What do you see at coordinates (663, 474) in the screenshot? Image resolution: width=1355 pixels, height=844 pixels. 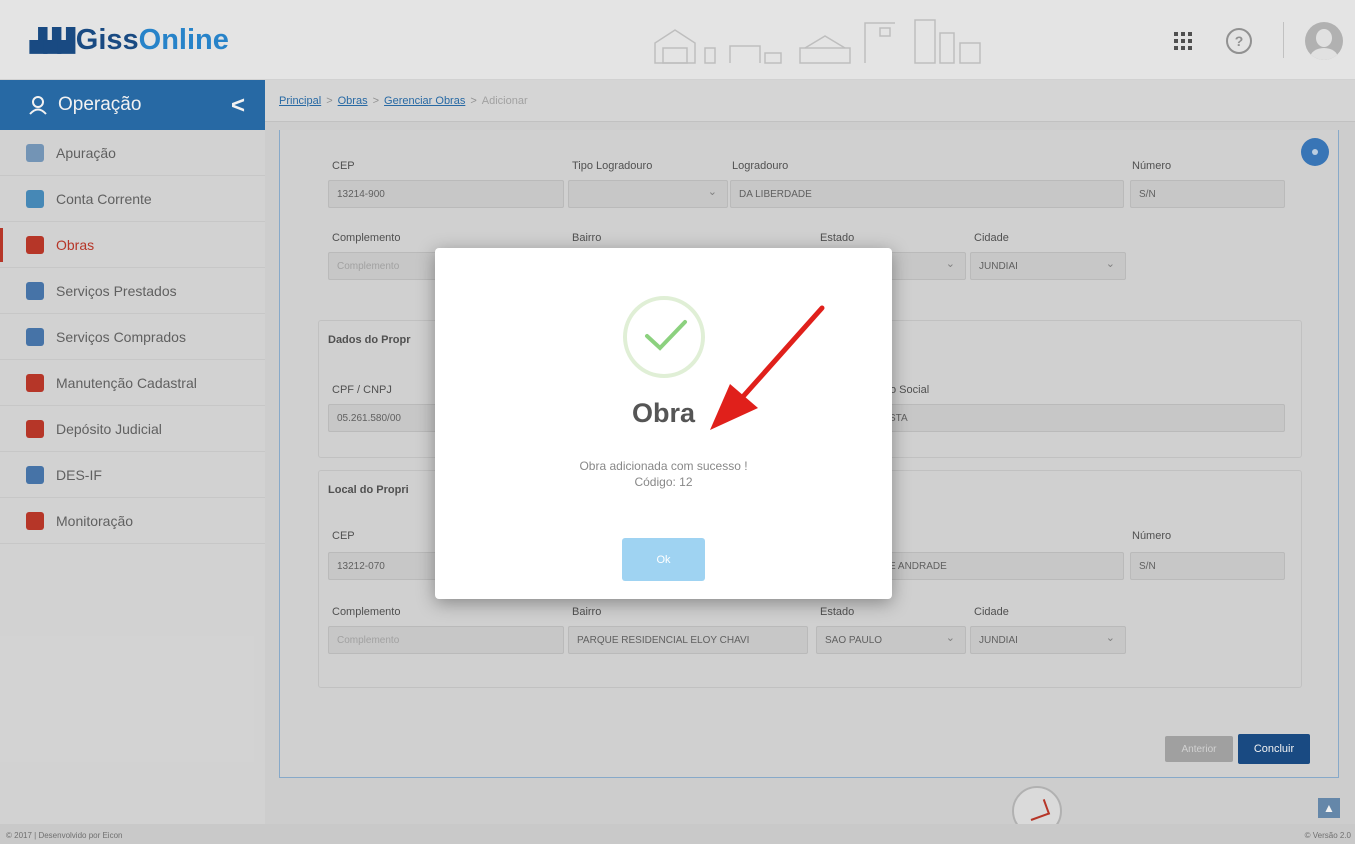 I see `dialog-message: Obra adicionada com sucesso ! Código: 12` at bounding box center [663, 474].